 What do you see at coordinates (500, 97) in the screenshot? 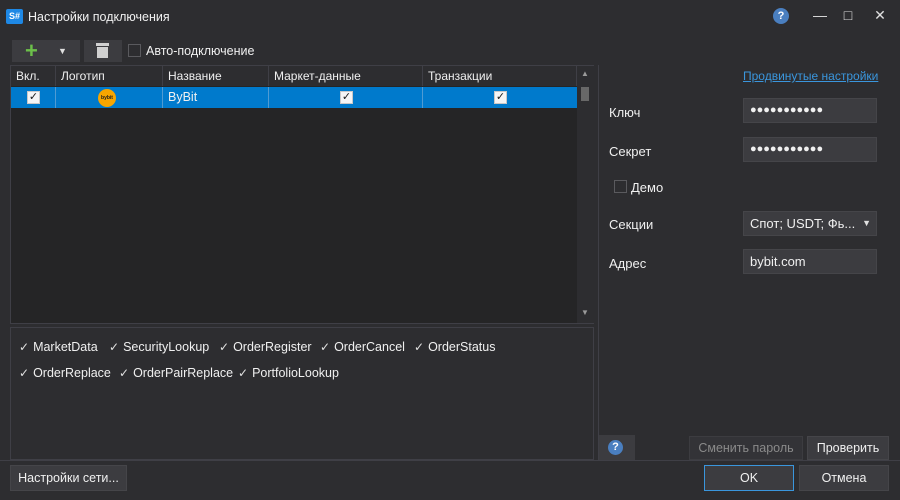
I see `row-transactions-checkbox: ✓` at bounding box center [500, 97].